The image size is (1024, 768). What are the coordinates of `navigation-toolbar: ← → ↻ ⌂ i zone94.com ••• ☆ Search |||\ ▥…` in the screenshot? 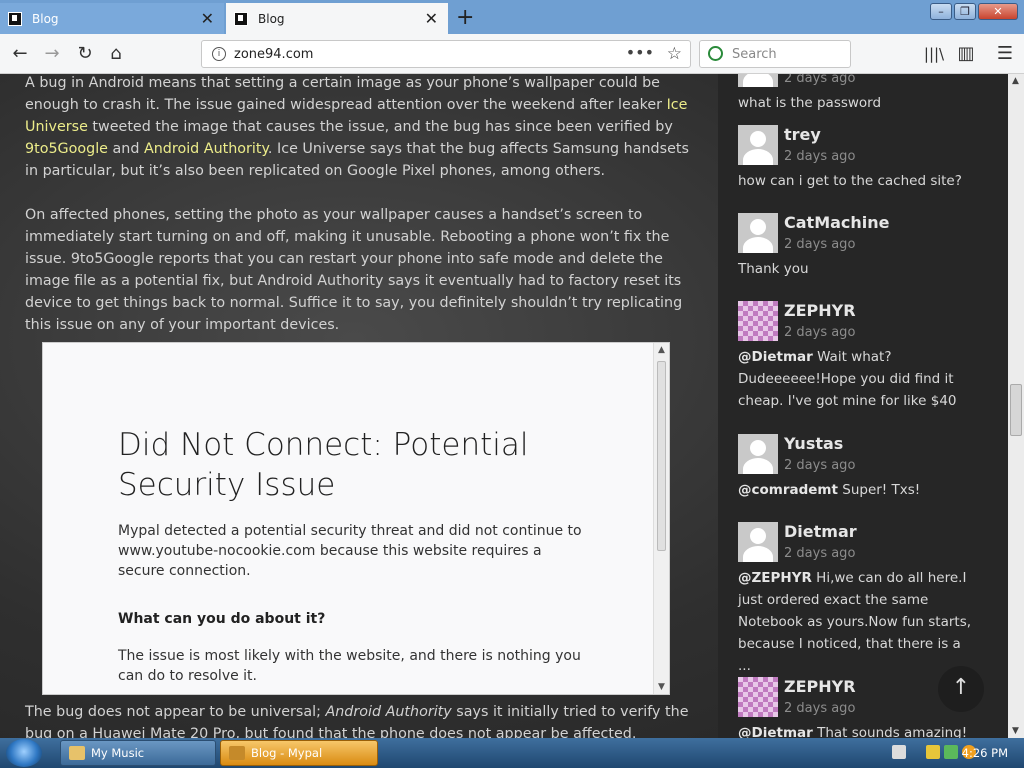 It's located at (512, 54).